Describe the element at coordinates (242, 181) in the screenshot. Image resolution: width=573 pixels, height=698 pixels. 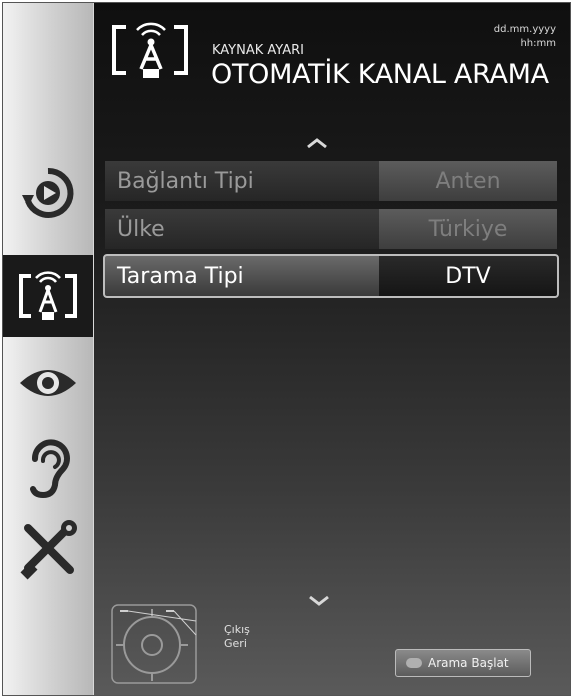
I see `setting-label: Bağlantı Tipi` at that location.